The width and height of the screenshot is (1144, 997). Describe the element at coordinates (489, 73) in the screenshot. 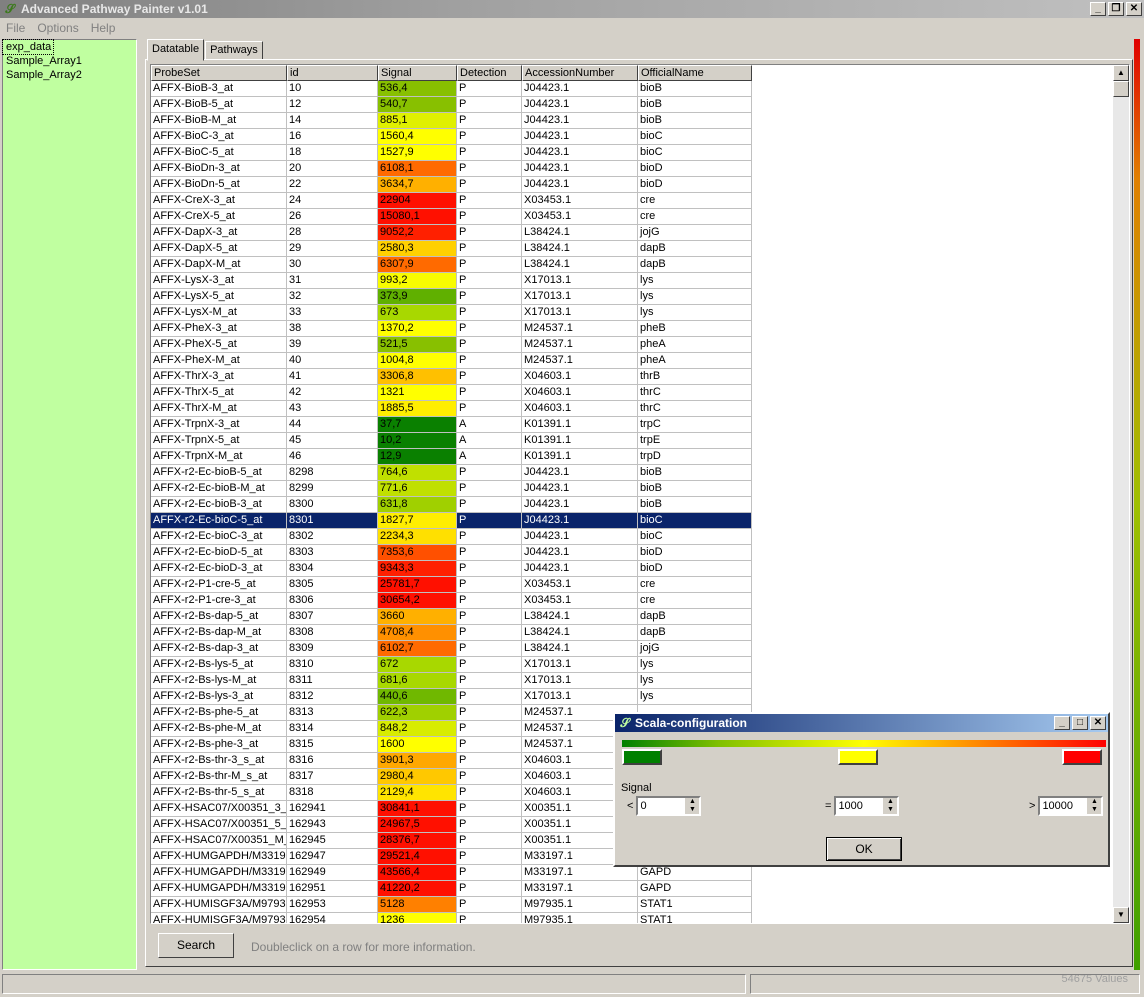

I see `col-header-detection: Detection` at that location.